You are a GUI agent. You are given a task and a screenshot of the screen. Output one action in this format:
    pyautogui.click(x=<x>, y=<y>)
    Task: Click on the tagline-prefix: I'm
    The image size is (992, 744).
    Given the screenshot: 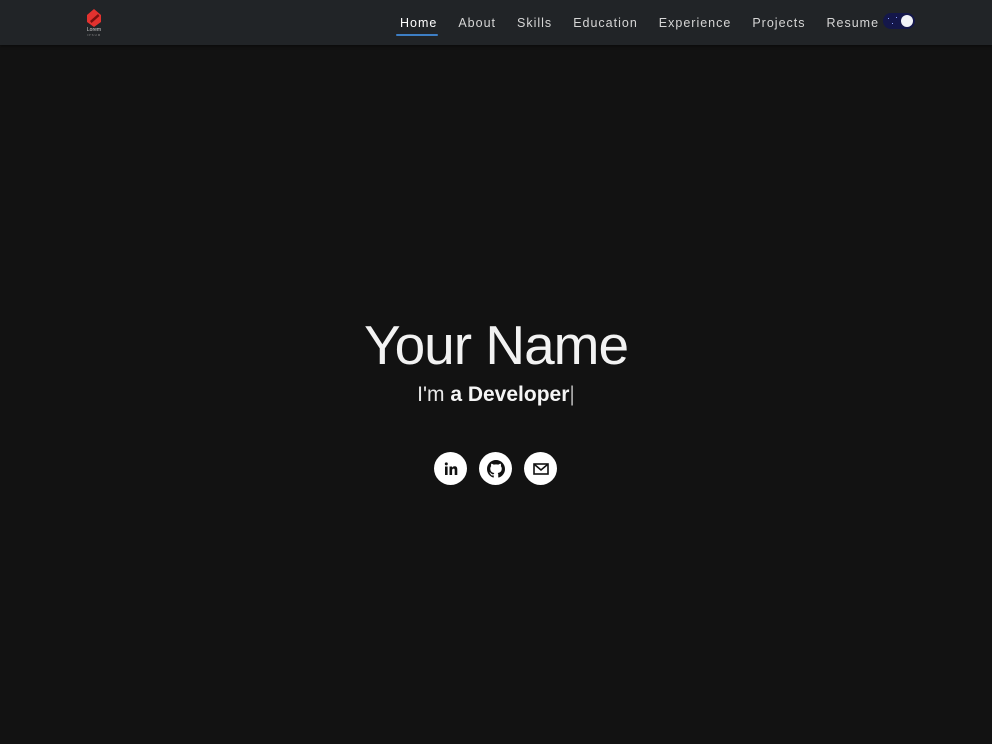 What is the action you would take?
    pyautogui.click(x=434, y=394)
    